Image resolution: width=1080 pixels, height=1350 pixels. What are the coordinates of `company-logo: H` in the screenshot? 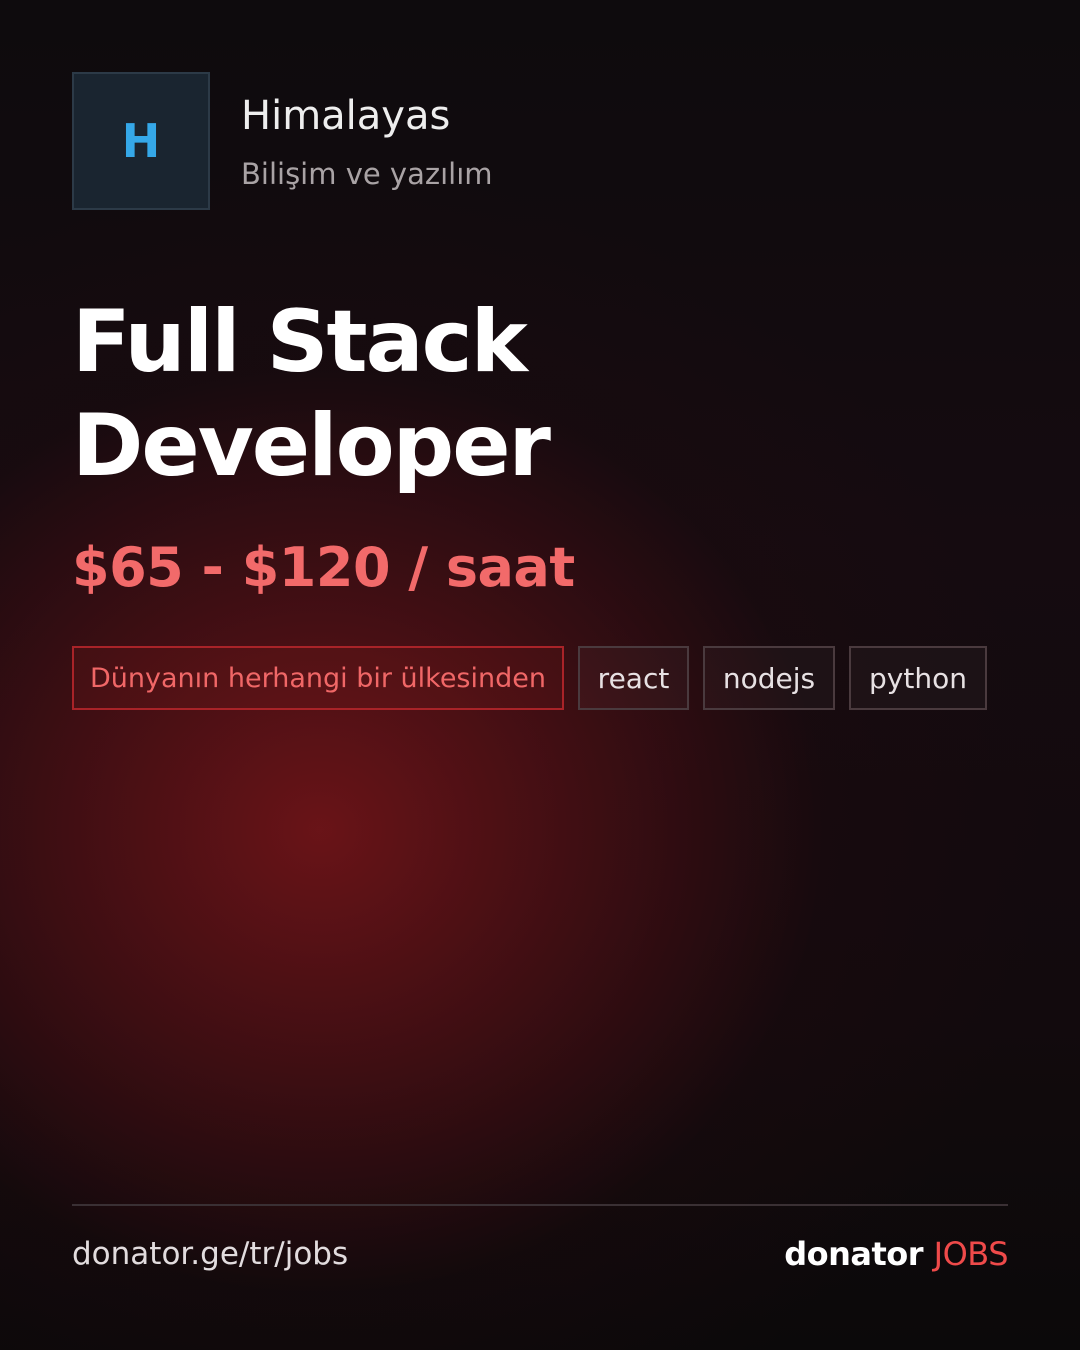 It's located at (141, 141).